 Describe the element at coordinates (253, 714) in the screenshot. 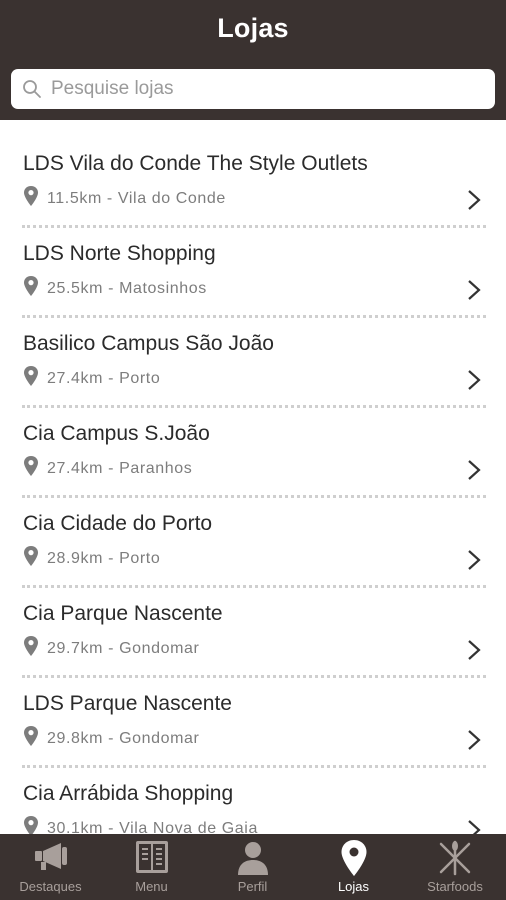

I see `store-list-item: LDS Parque Nascente 29.8km - Gondomar` at that location.